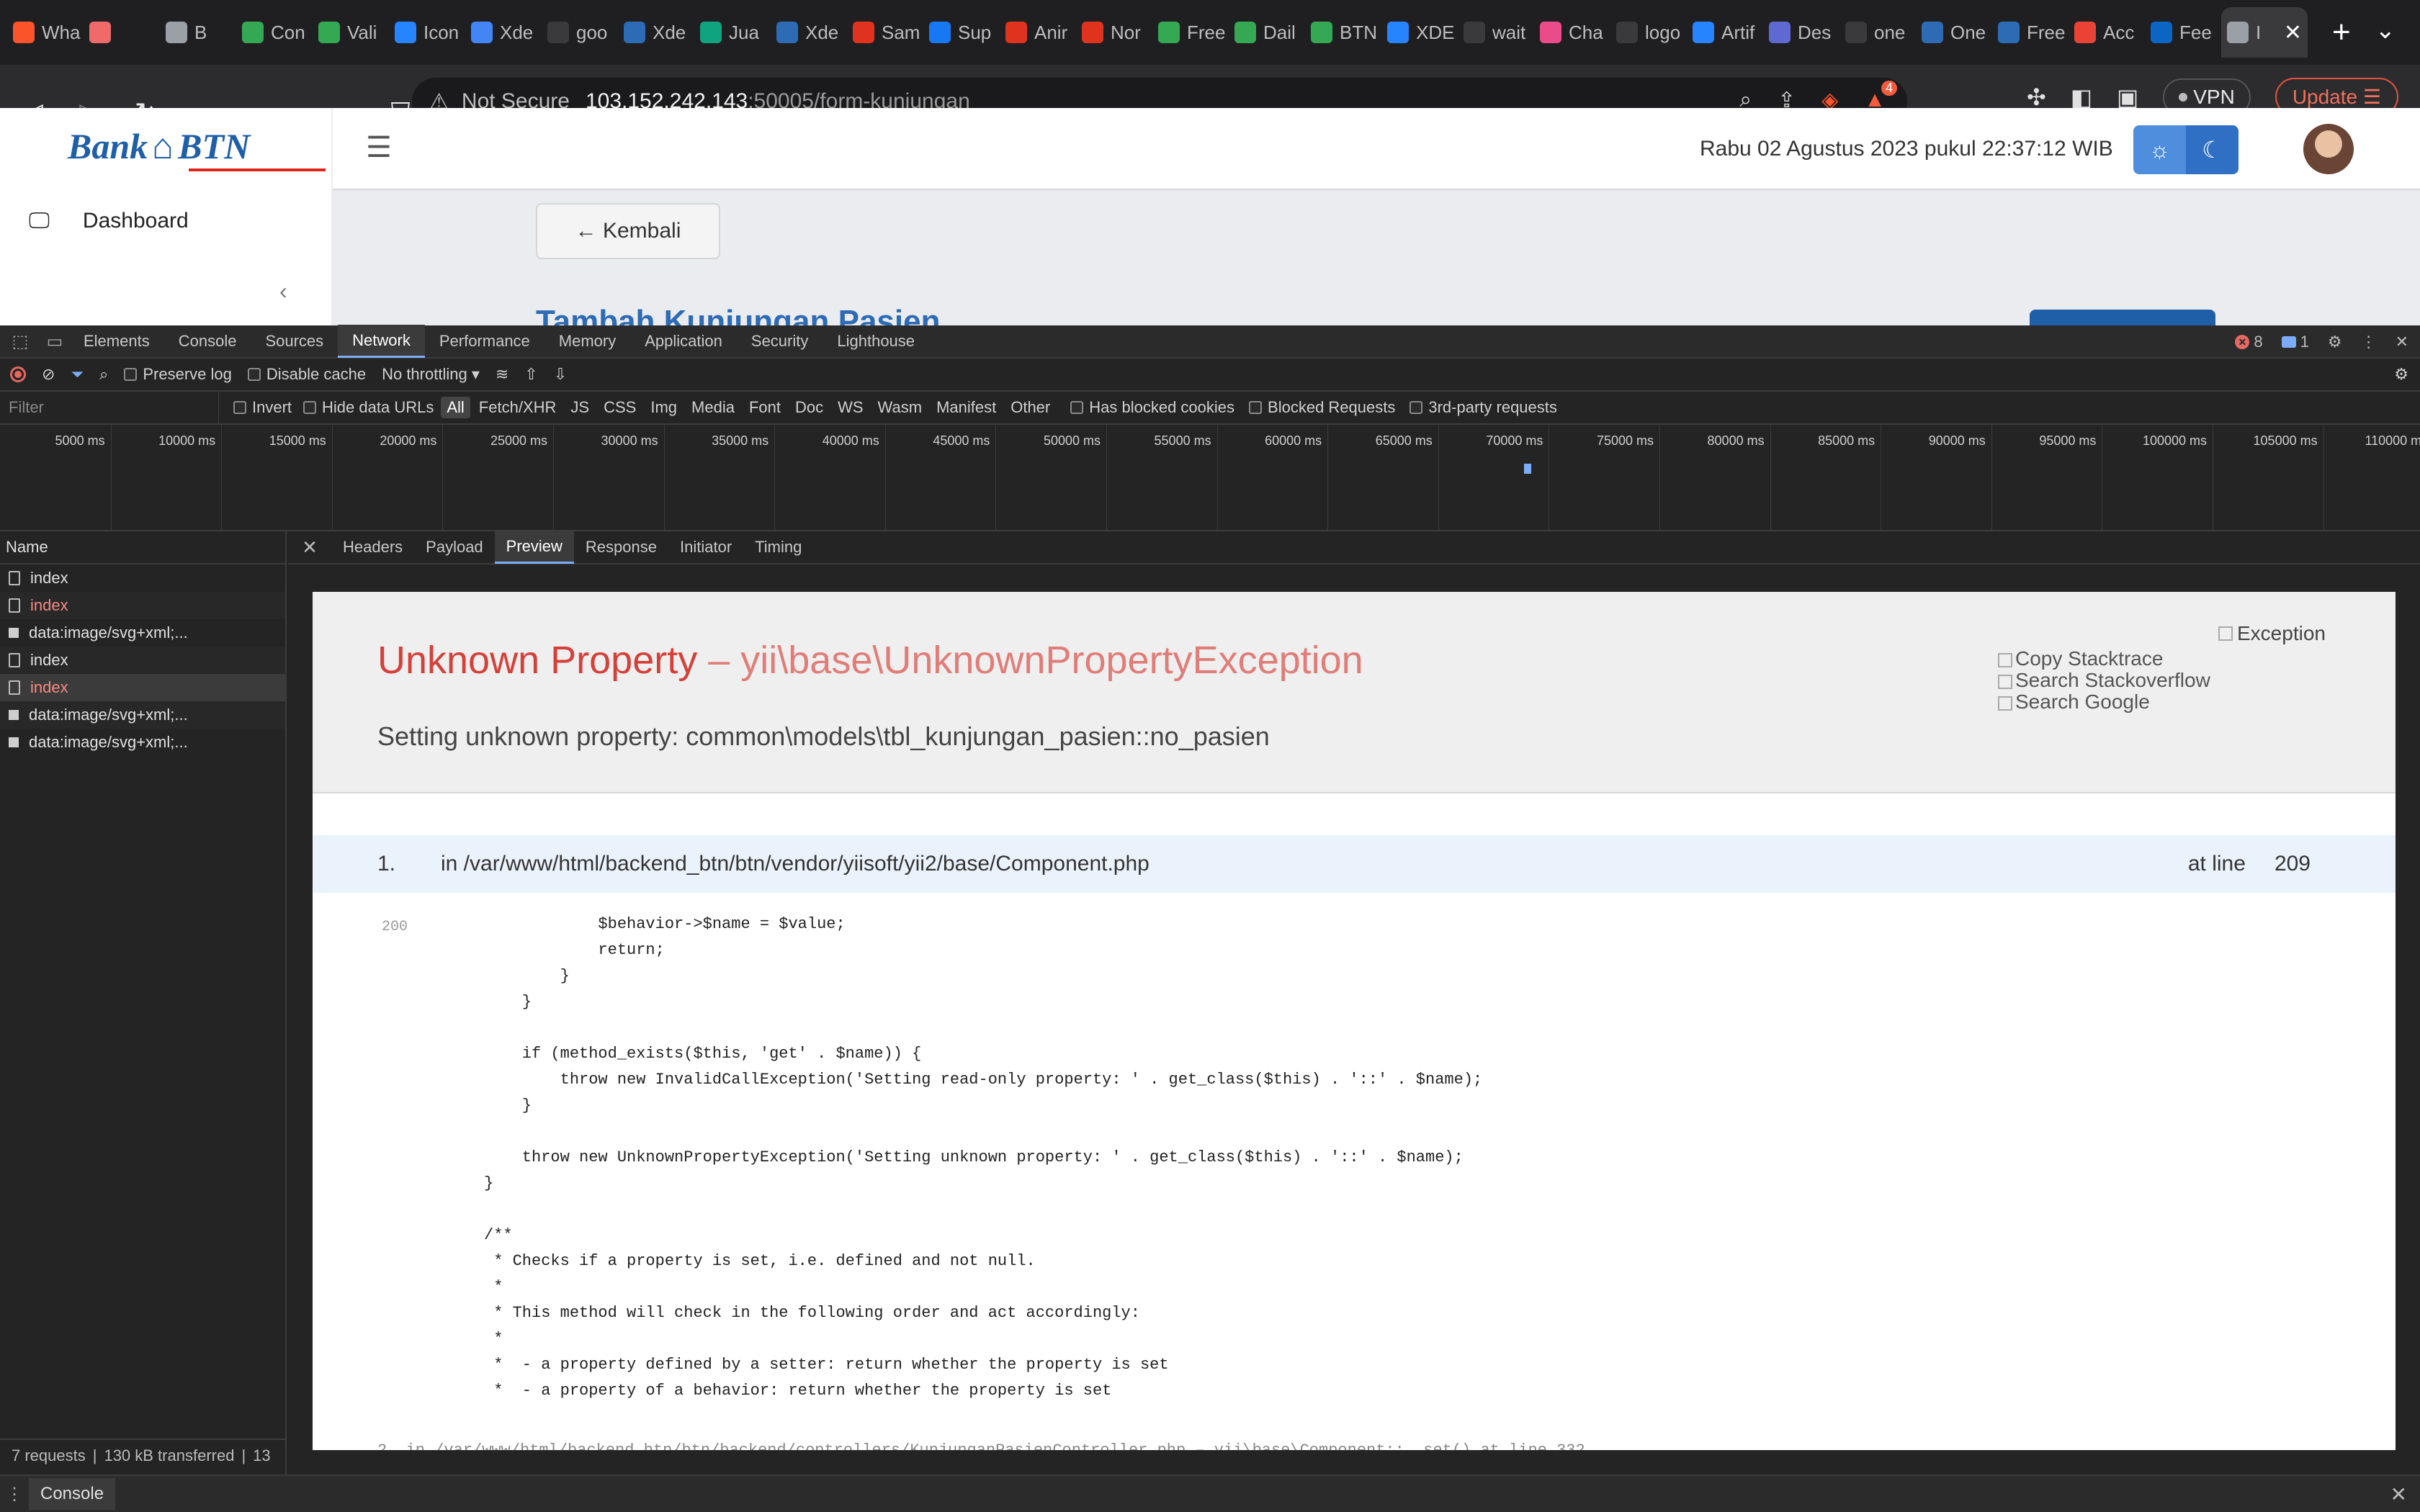  What do you see at coordinates (379, 147) in the screenshot?
I see `hamburger-menu-icon: ☰` at bounding box center [379, 147].